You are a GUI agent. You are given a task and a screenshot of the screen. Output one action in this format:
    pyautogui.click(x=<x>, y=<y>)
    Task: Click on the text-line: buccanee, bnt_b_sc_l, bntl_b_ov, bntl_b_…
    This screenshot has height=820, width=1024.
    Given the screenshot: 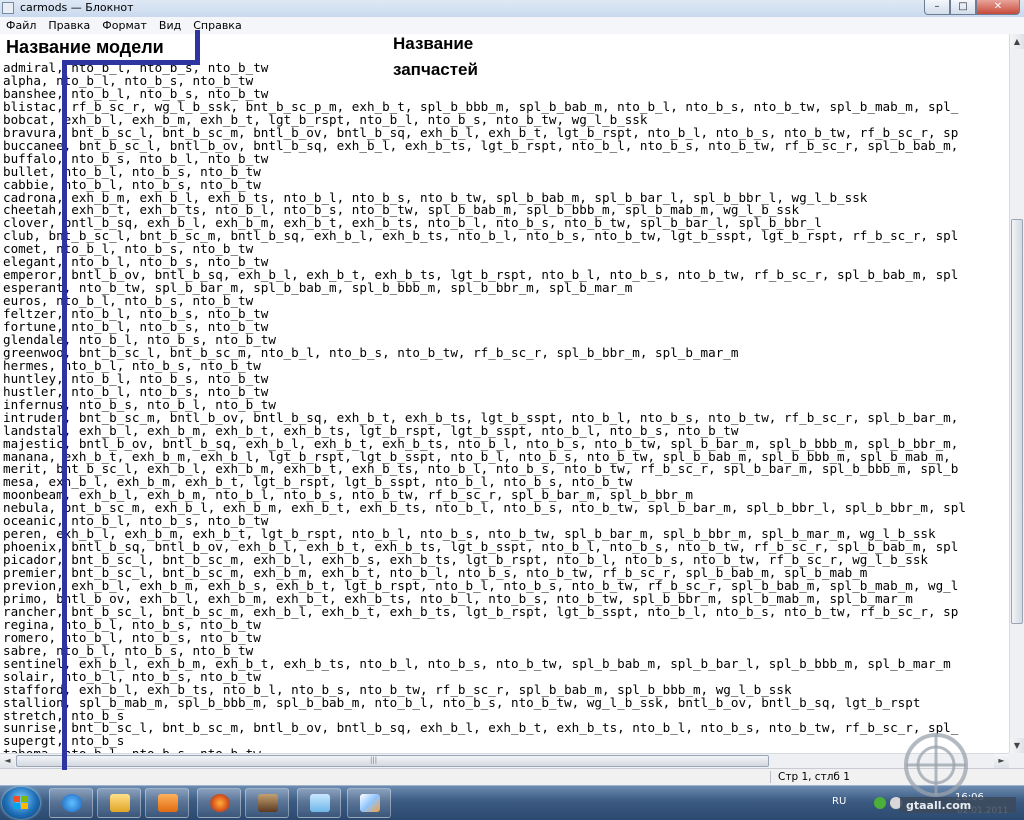 What is the action you would take?
    pyautogui.click(x=481, y=145)
    